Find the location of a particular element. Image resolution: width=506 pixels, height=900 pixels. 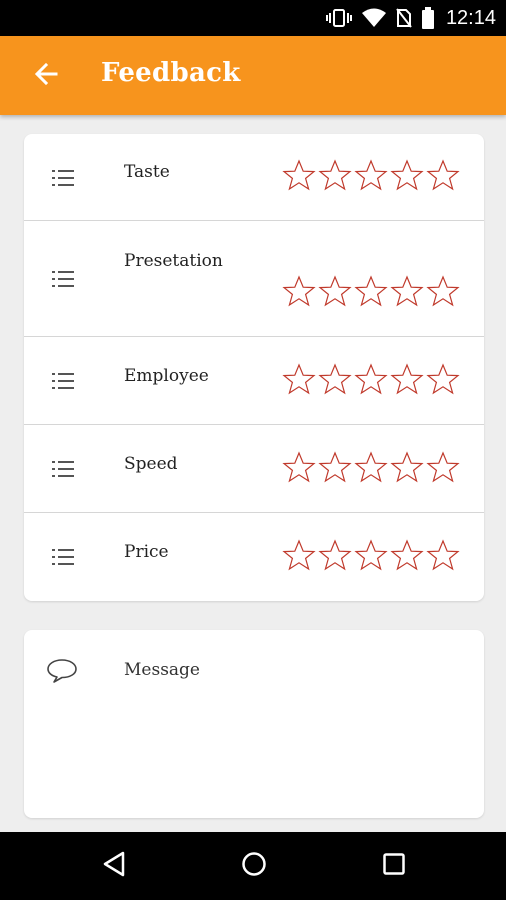

recents-square-icon is located at coordinates (394, 866).